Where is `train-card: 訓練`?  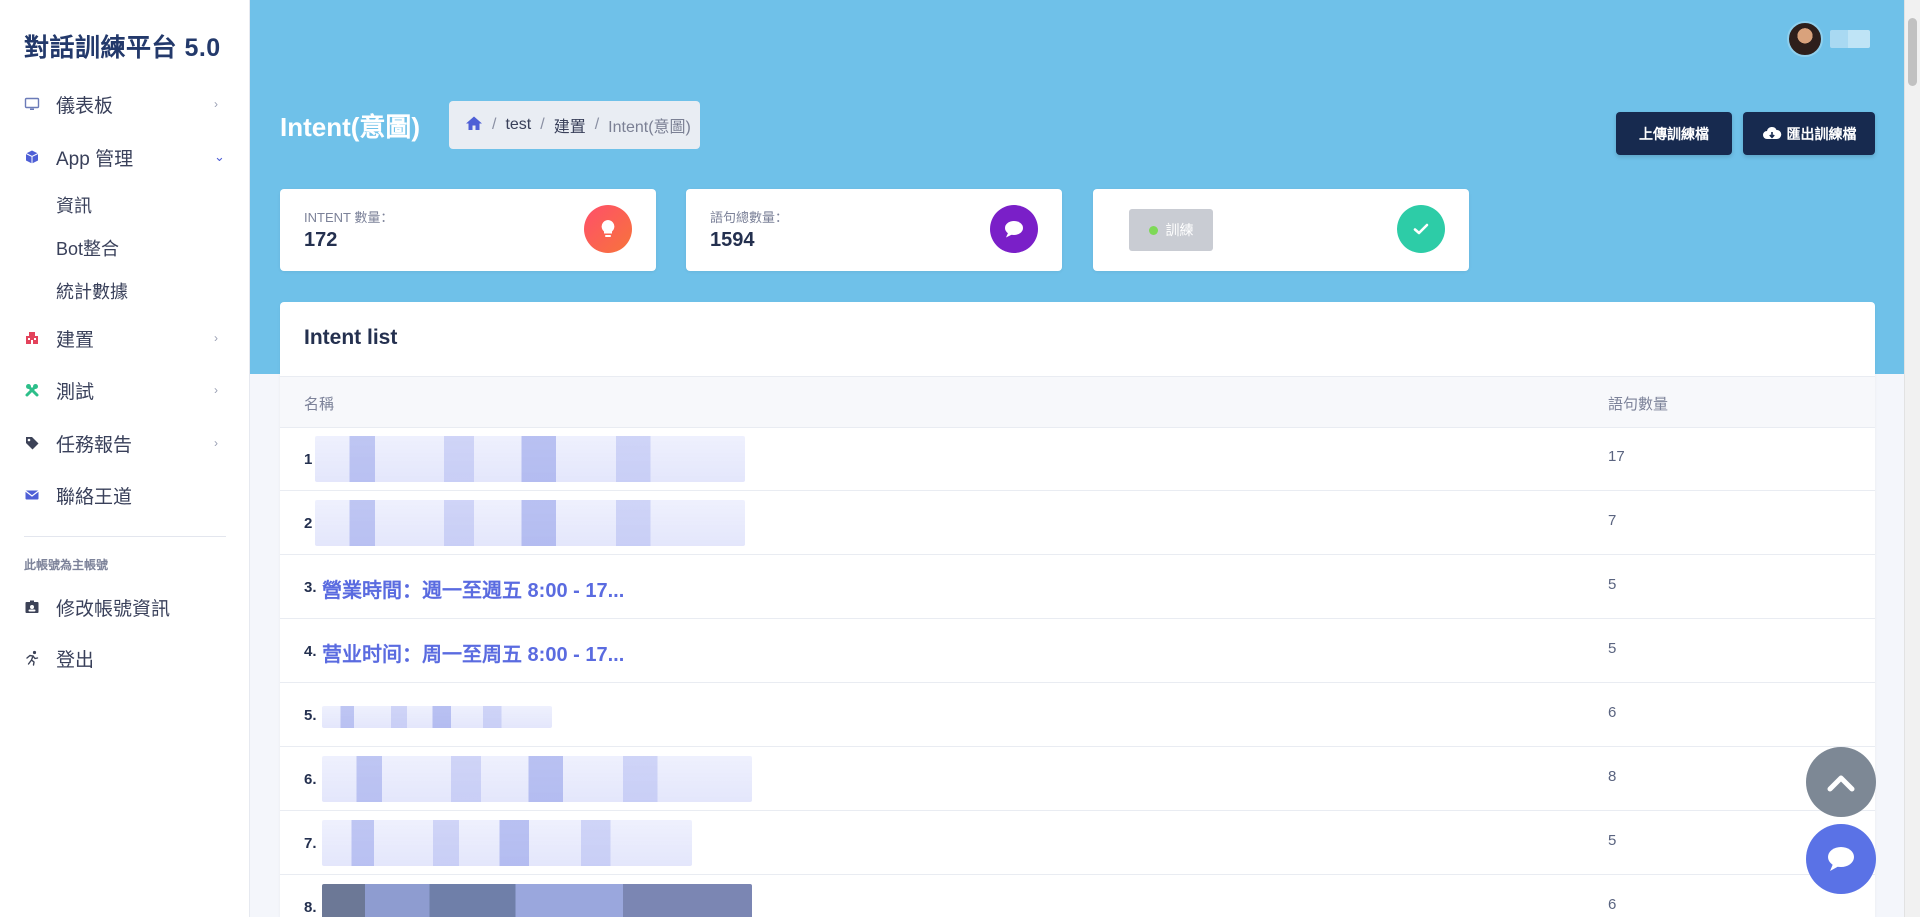
train-card: 訓練 is located at coordinates (1281, 230).